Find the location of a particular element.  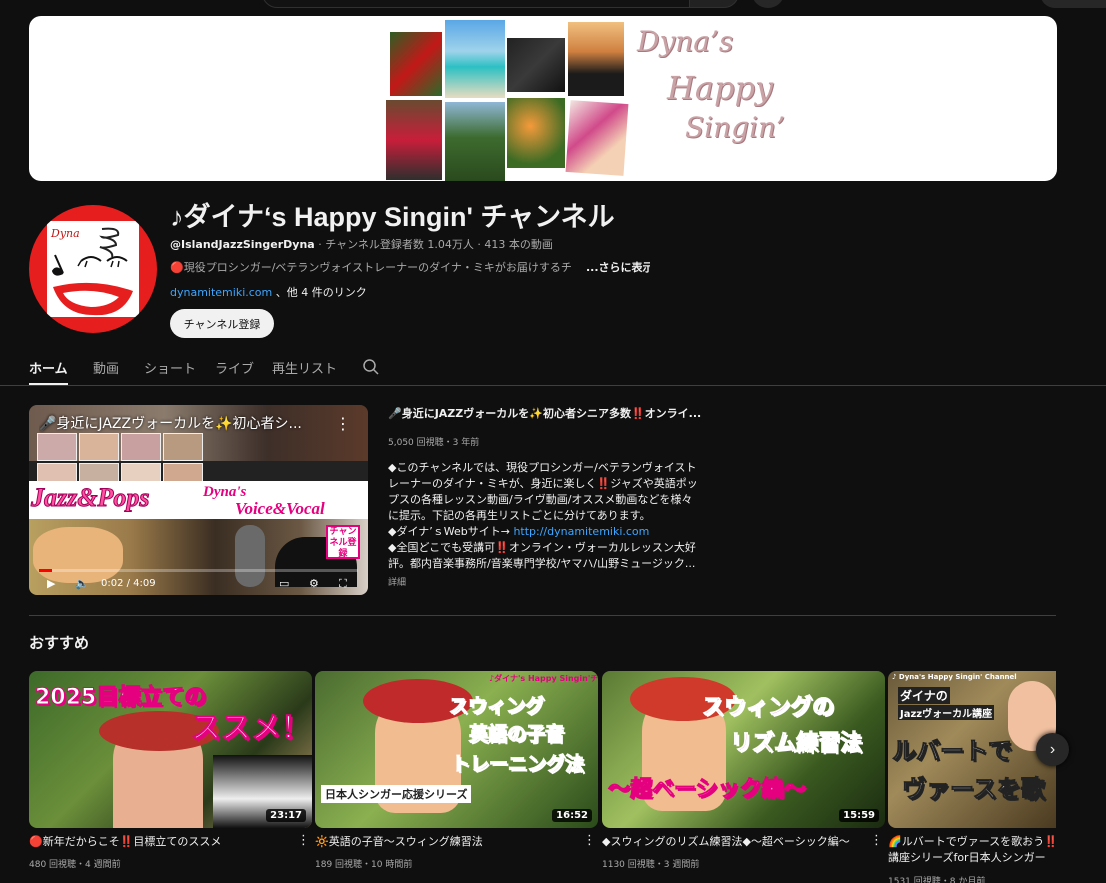

video-title: 🌈ルバートでヴァースを歌おう‼️ 講座シリーズfor日本人シンガー is located at coordinates (972, 850).